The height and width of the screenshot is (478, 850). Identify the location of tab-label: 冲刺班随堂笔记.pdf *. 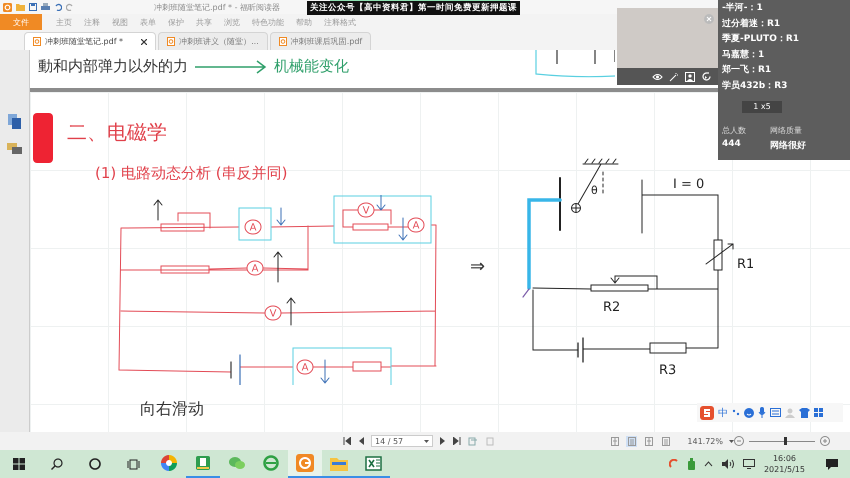
(84, 41).